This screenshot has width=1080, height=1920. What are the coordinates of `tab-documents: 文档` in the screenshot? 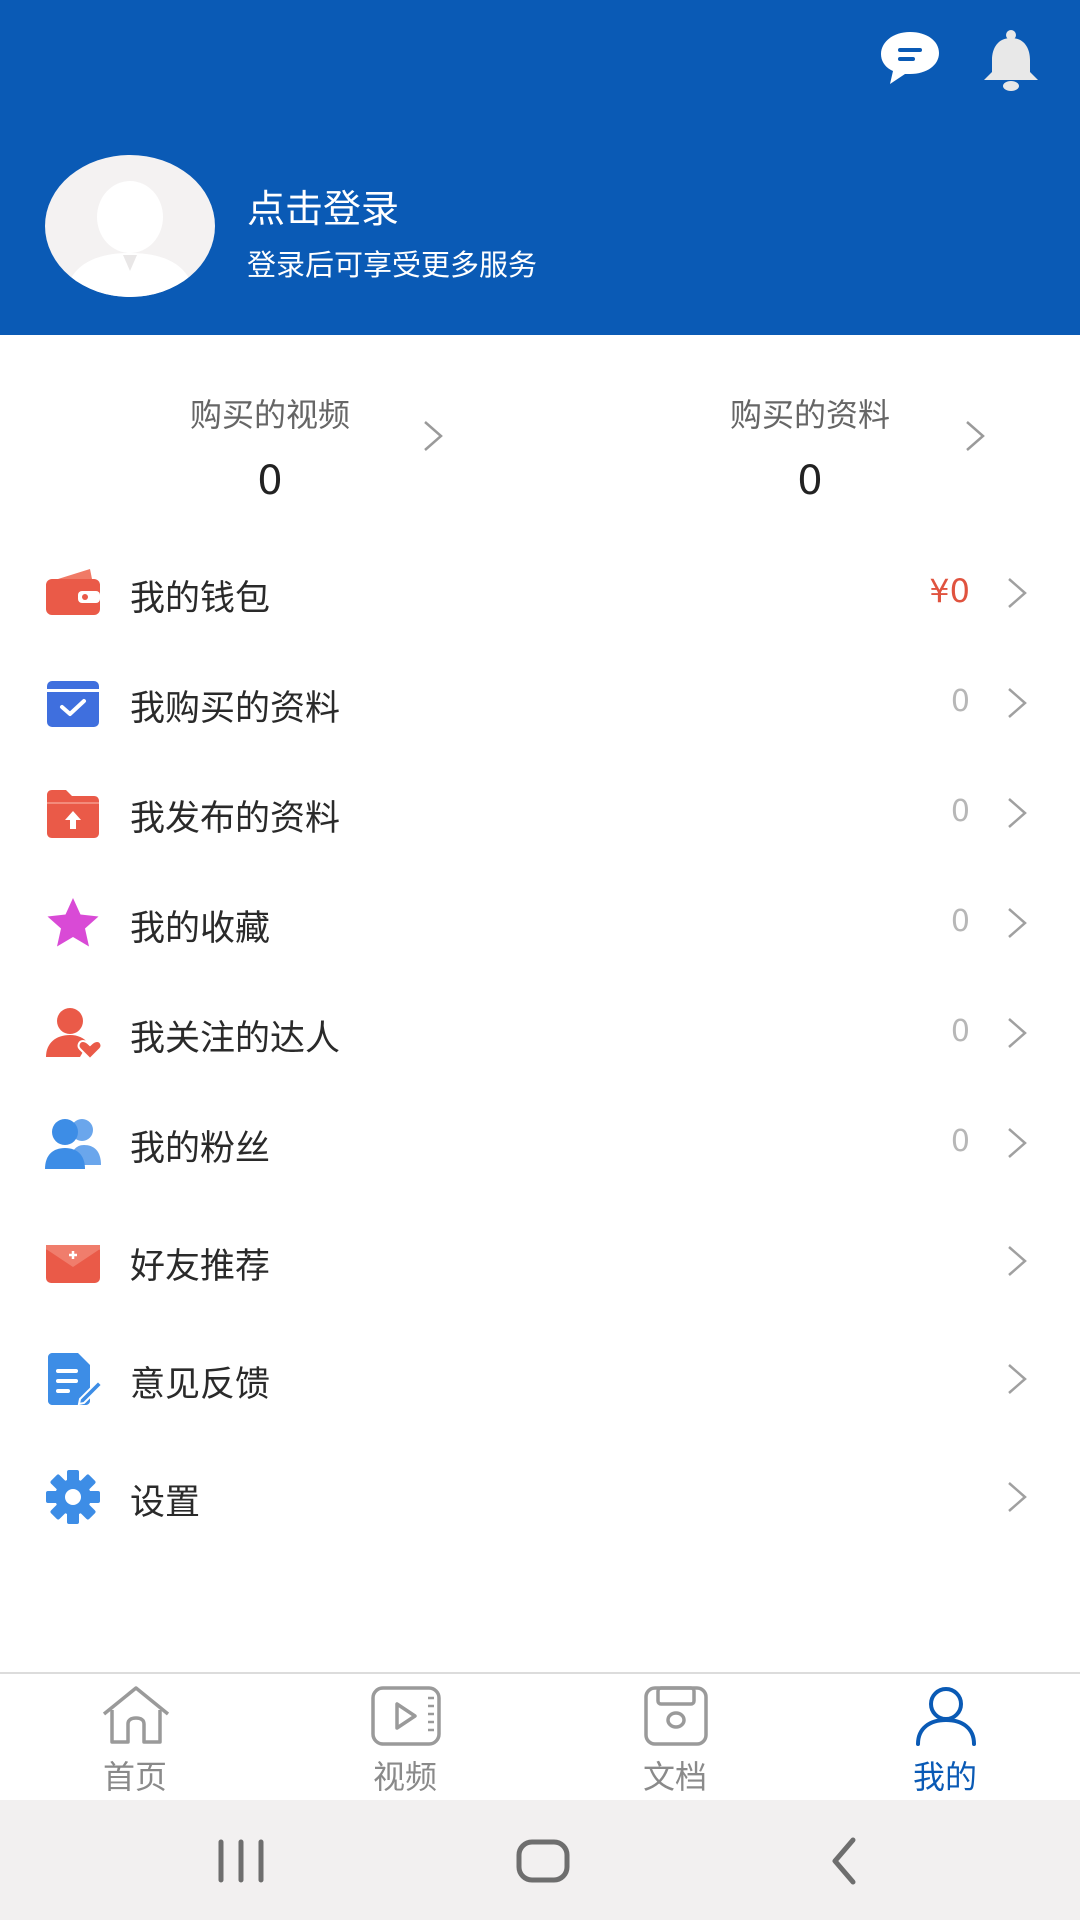 It's located at (675, 1738).